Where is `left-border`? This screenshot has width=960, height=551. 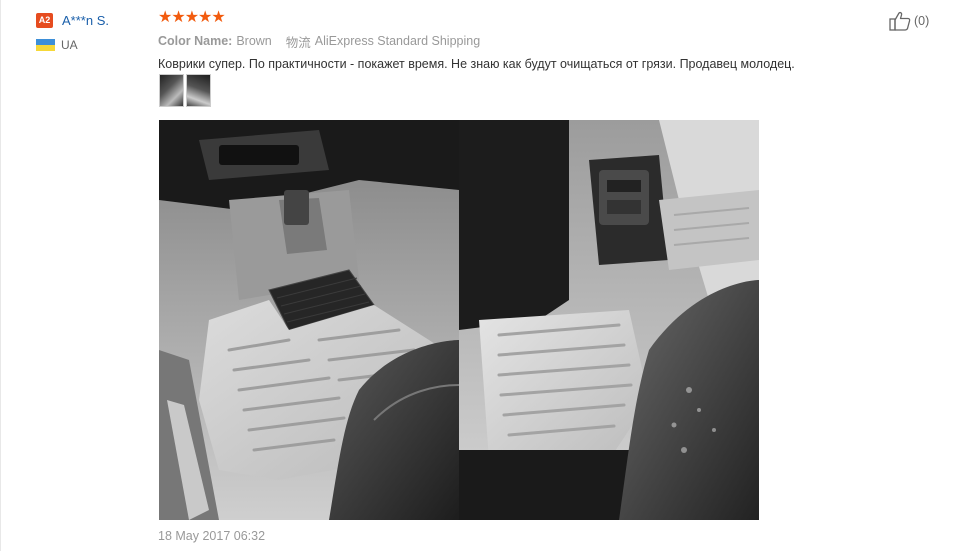
left-border is located at coordinates (0, 275).